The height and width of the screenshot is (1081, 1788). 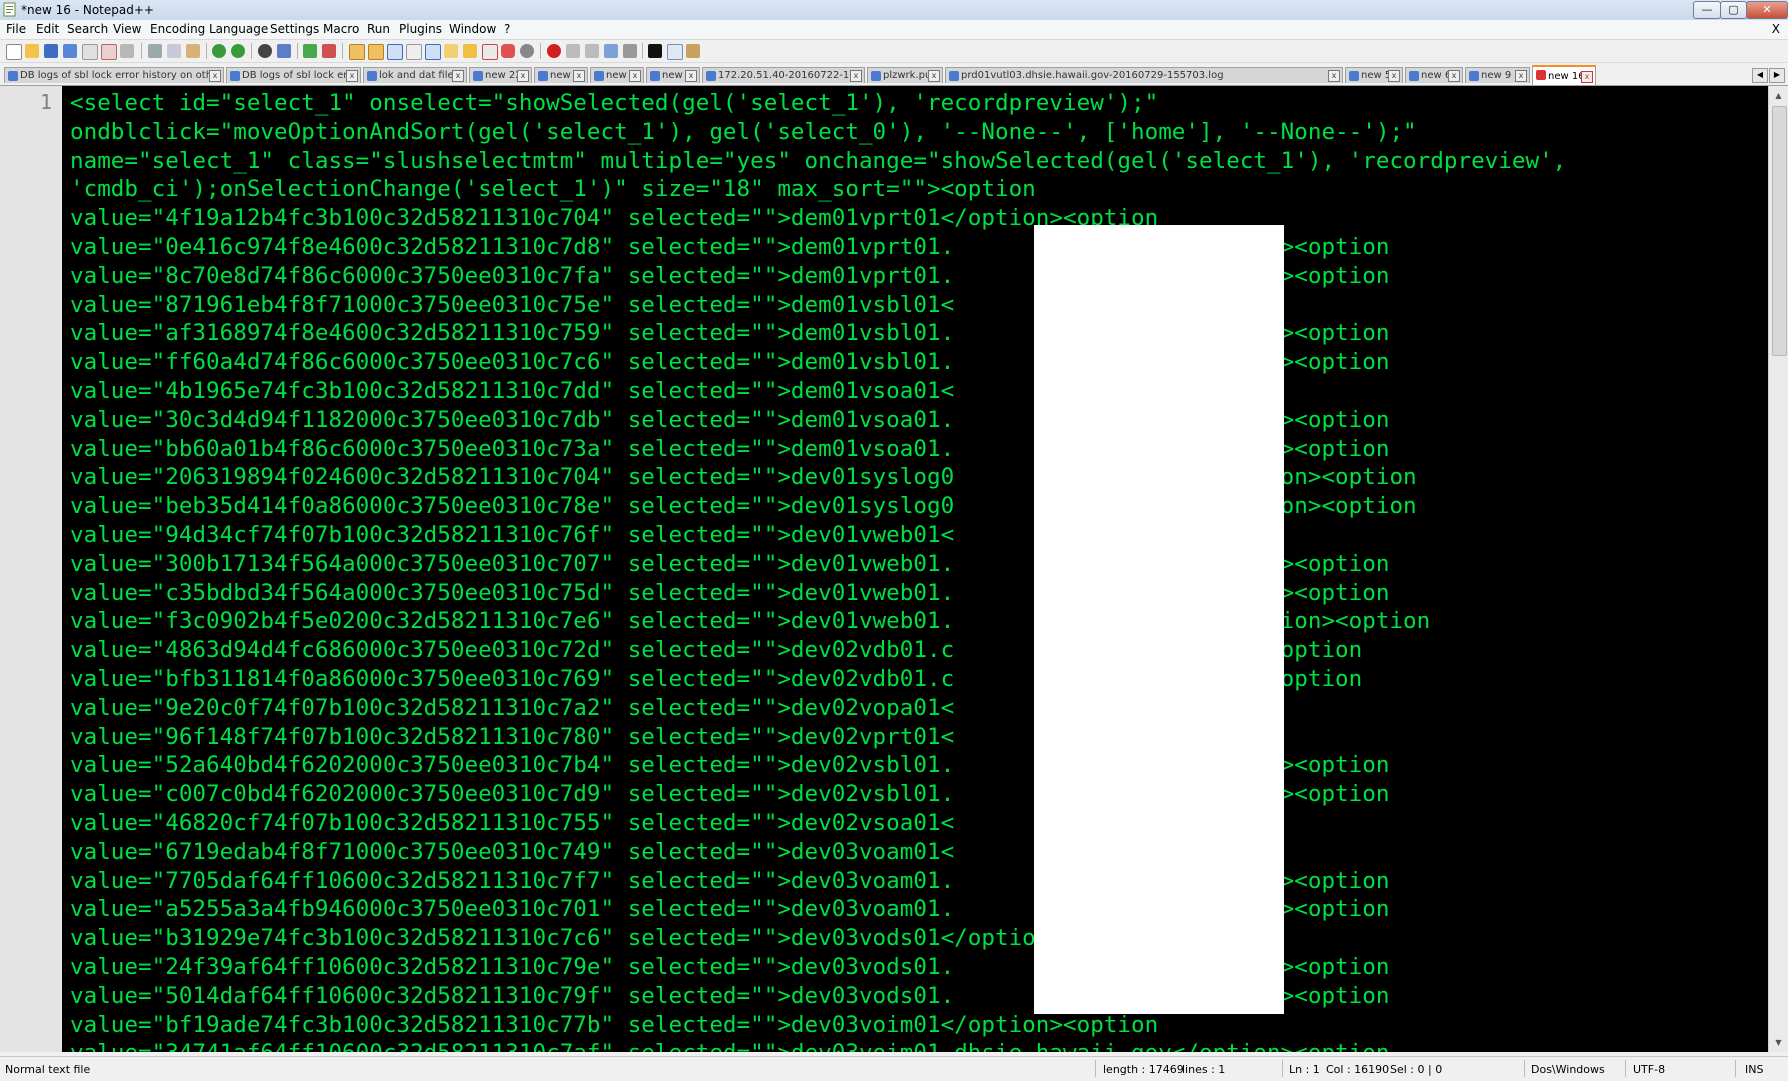 What do you see at coordinates (293, 75) in the screenshot?
I see `tab-db-logs: DB logs of sbl lock error.txtx` at bounding box center [293, 75].